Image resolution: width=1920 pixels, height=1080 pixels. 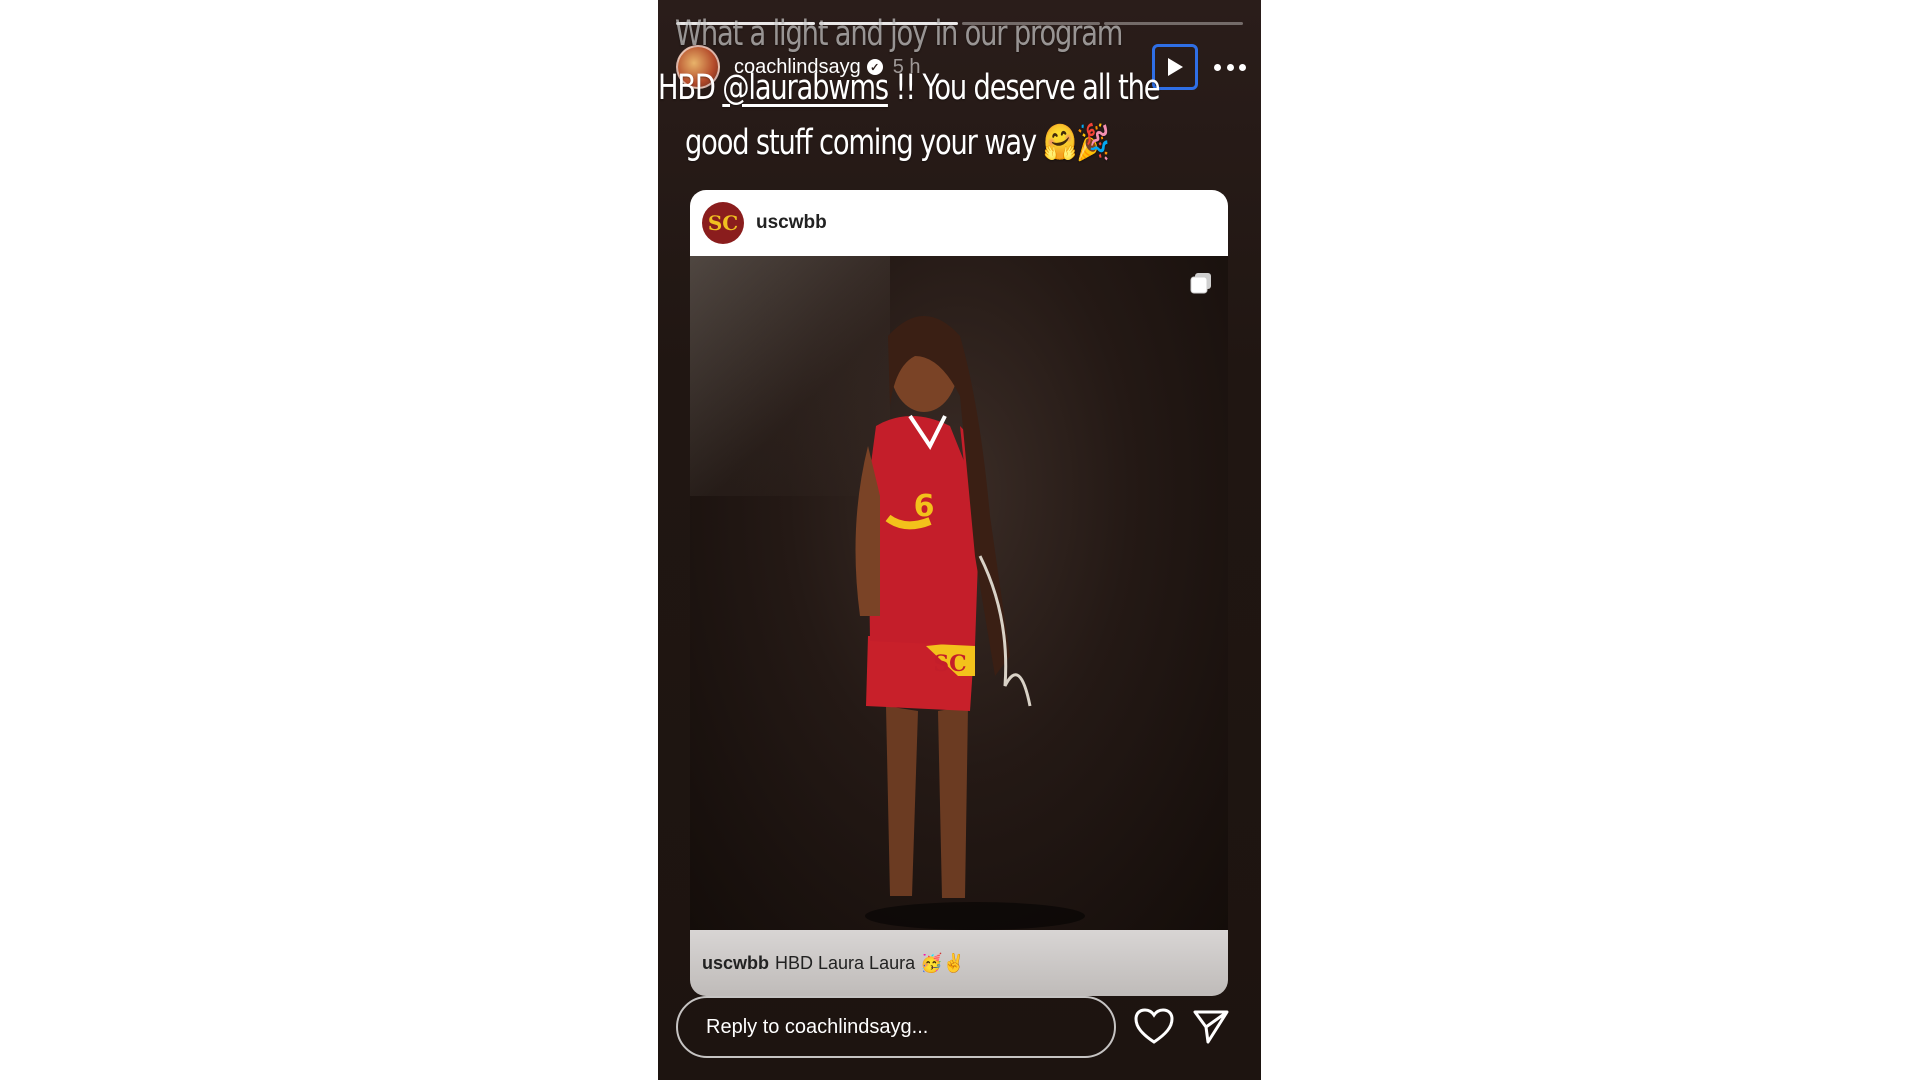 I want to click on send-icon, so click(x=1211, y=1027).